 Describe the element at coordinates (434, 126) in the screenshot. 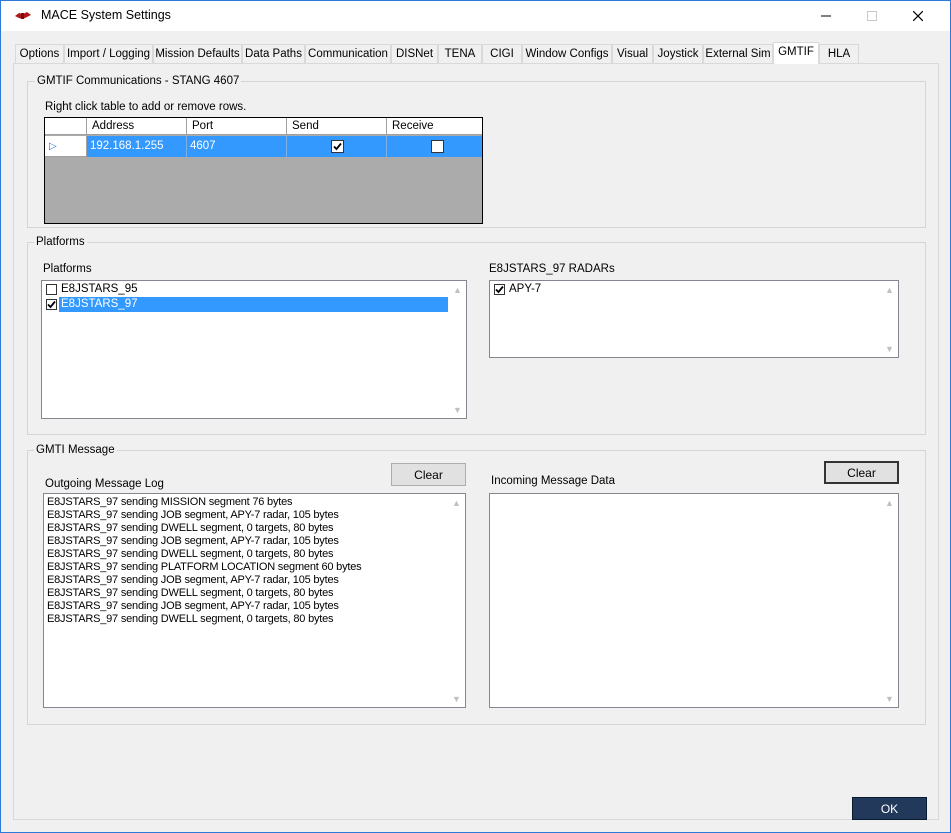

I see `column-header-receive: Receive` at that location.